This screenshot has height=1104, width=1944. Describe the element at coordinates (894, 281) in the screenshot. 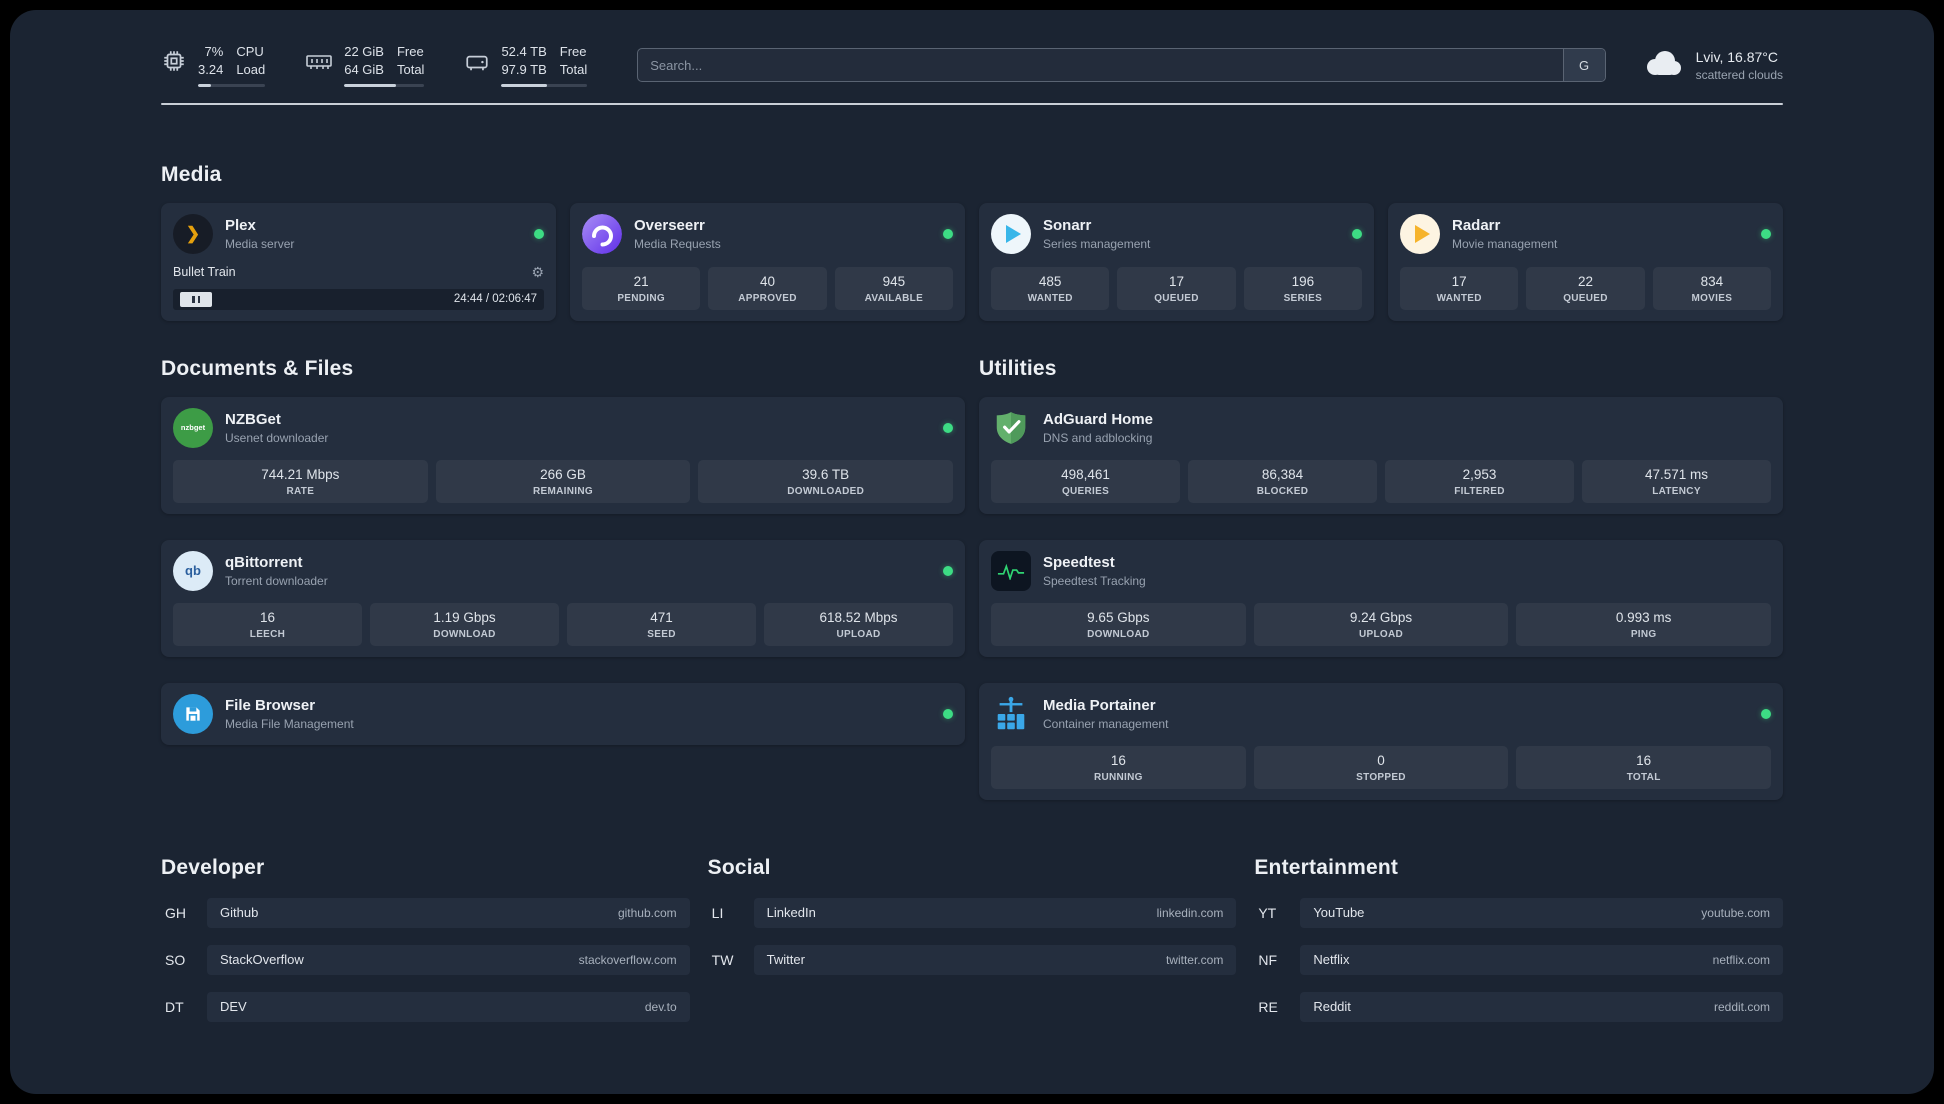

I see `stat-value: 945` at that location.